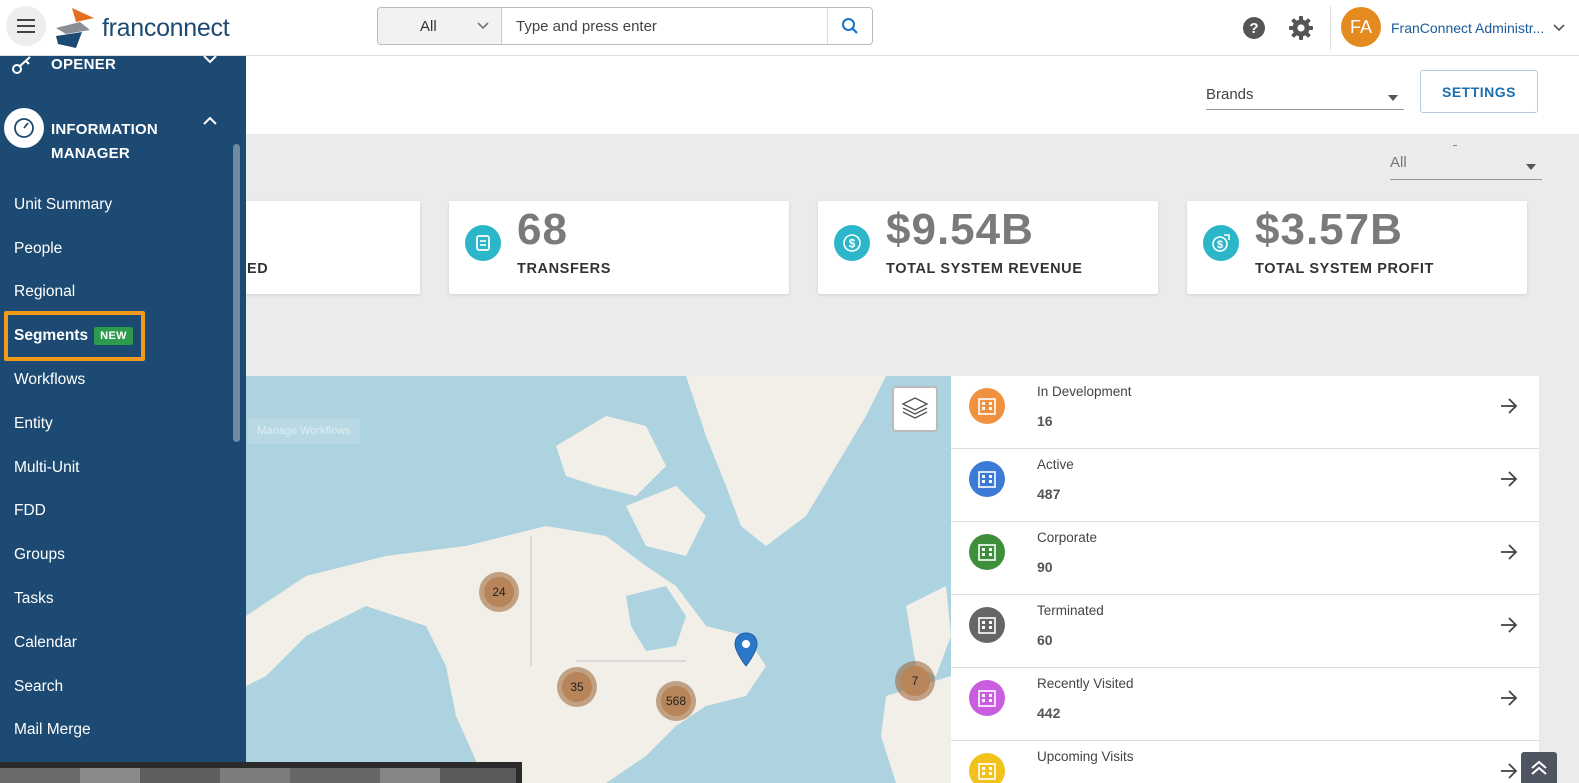  I want to click on sidebar-item-label: Groups, so click(39, 555).